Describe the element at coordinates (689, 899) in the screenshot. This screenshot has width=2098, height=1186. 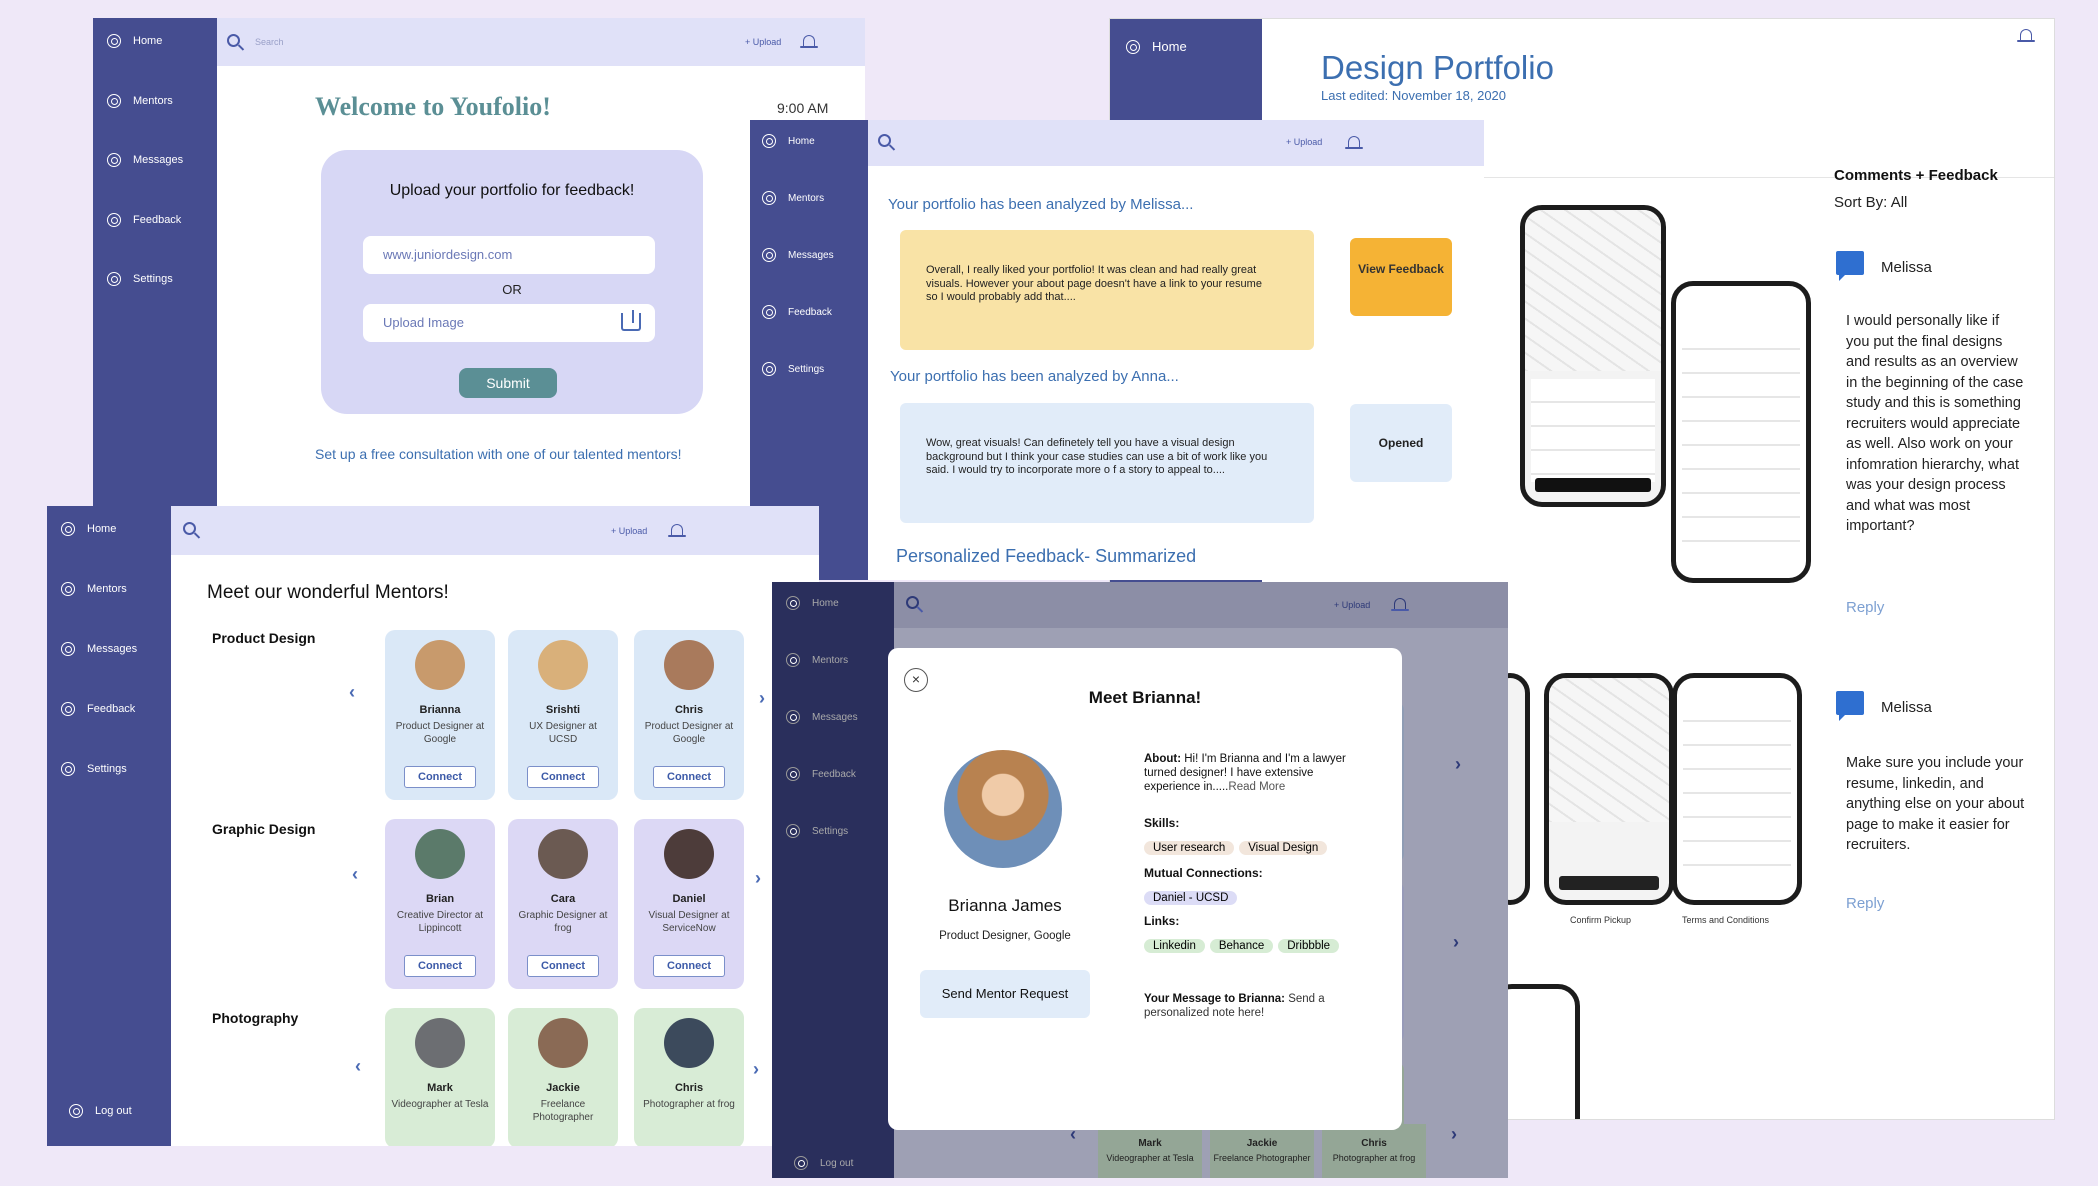
I see `mentor-name: Daniel` at that location.